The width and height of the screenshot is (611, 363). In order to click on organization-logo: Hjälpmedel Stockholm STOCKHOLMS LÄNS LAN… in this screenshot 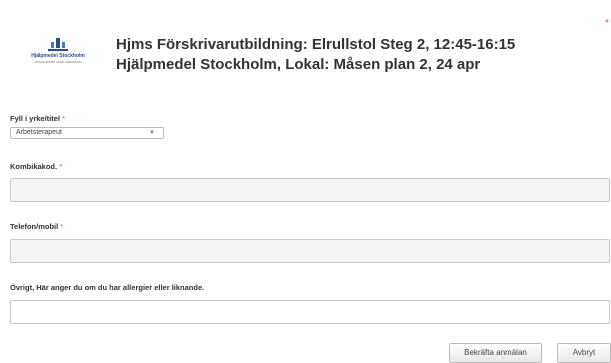, I will do `click(58, 51)`.